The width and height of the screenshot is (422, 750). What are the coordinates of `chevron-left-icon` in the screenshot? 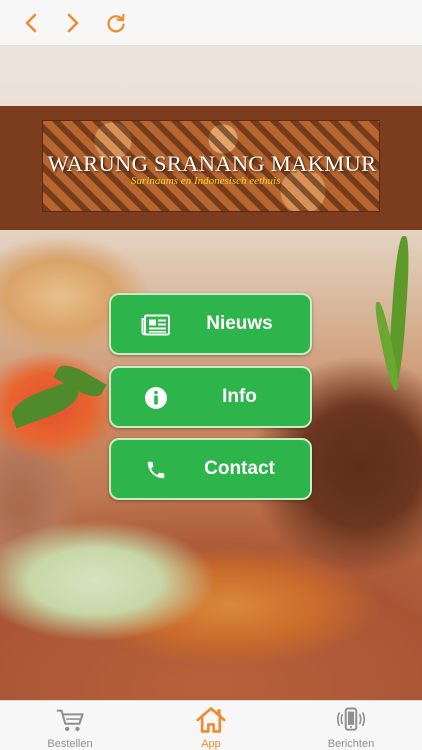 It's located at (31, 23).